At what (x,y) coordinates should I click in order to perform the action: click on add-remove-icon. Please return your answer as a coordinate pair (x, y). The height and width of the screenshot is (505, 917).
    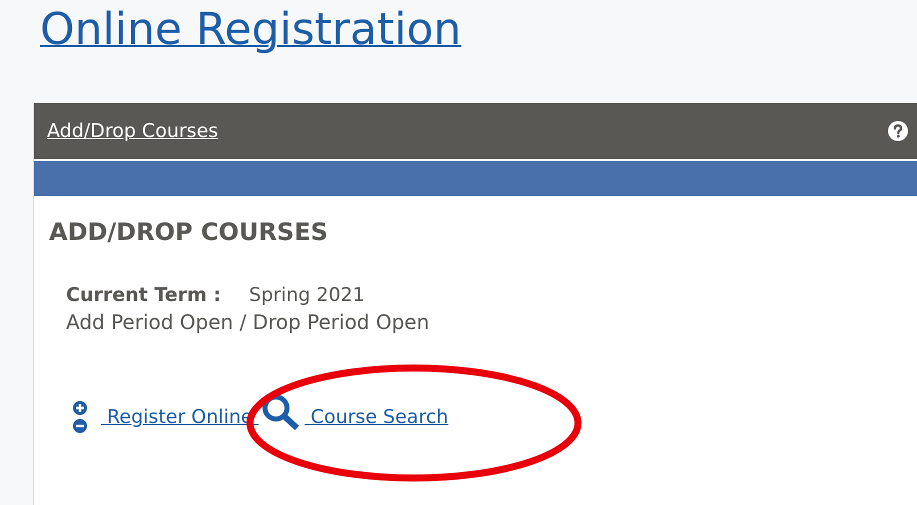
    Looking at the image, I should click on (80, 417).